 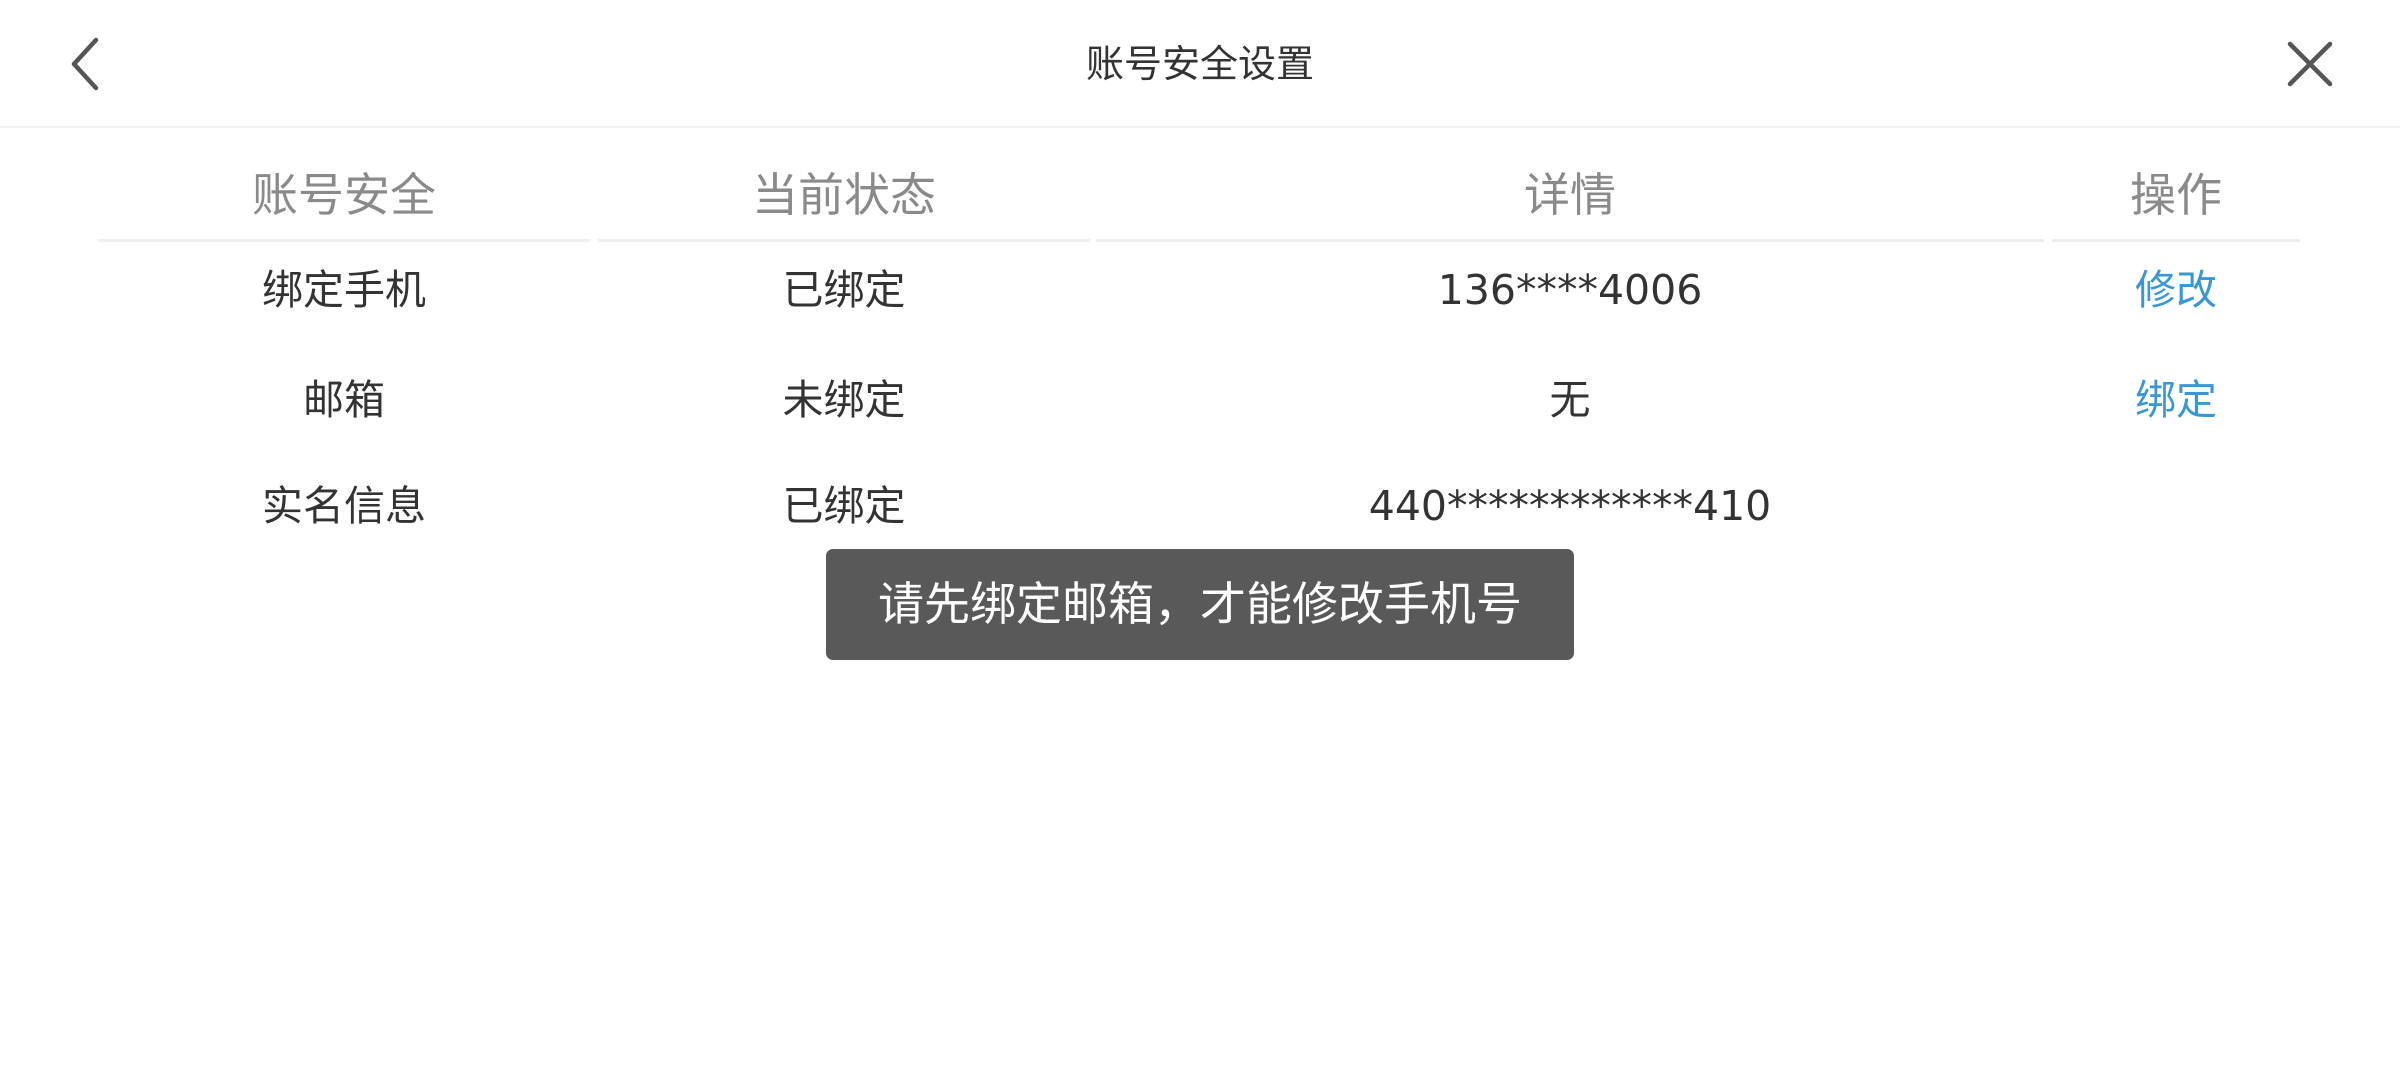 I want to click on modify-phone-button: 修改, so click(x=2176, y=297).